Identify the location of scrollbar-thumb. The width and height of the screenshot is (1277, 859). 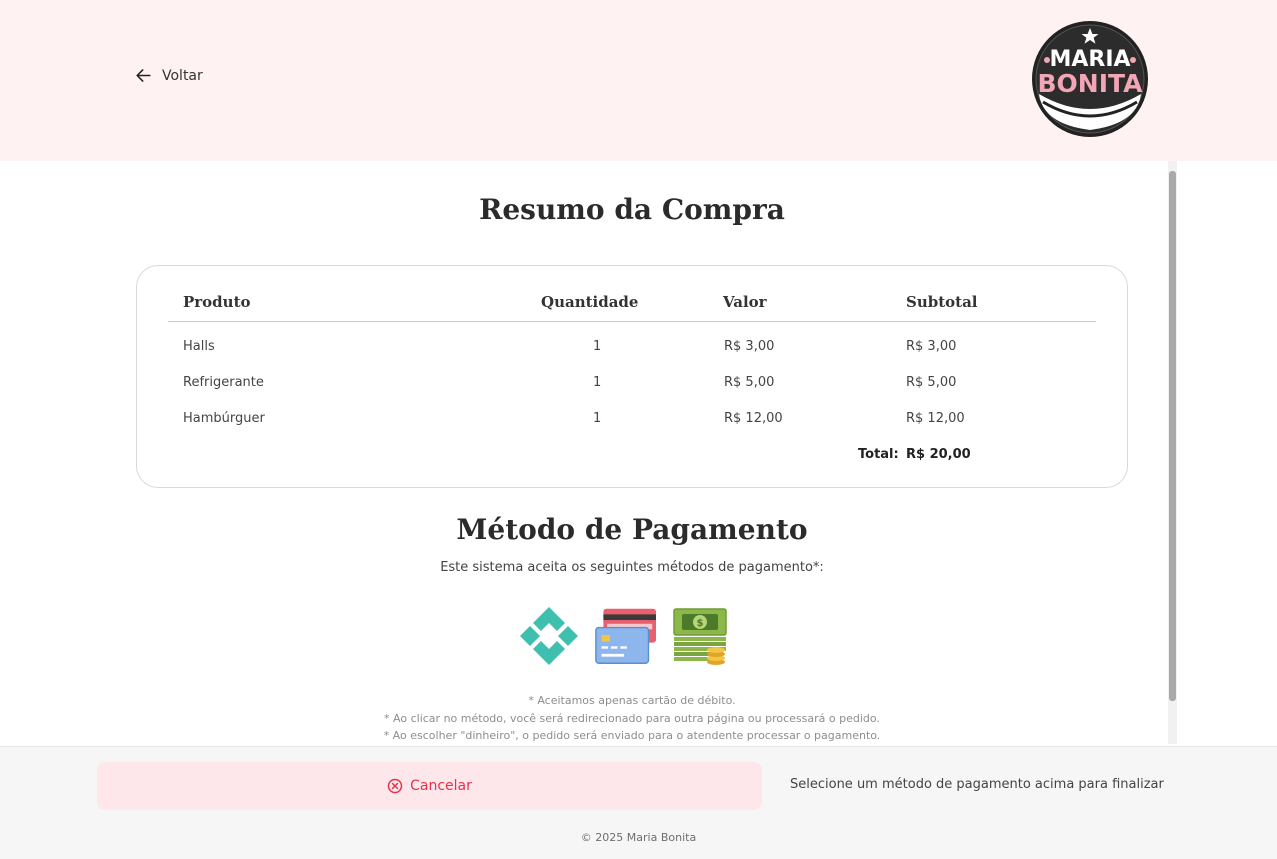
(1172, 436).